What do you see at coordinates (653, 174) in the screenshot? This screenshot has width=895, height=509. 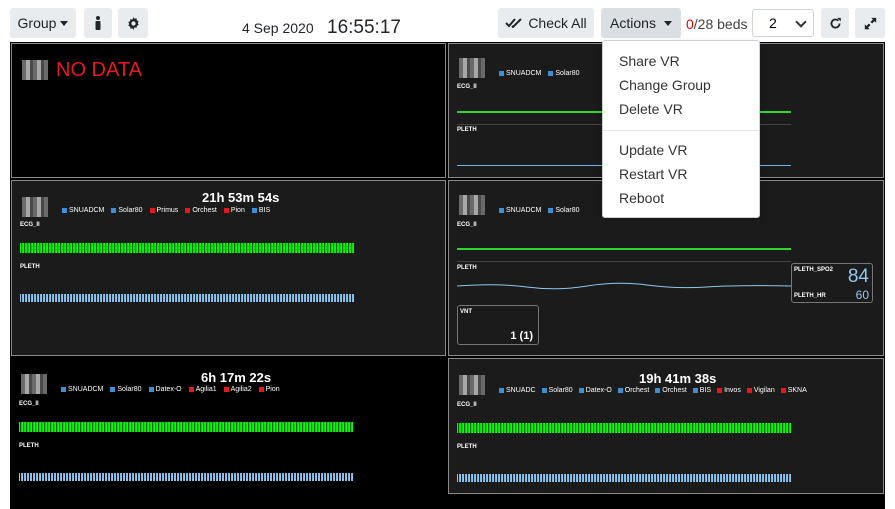 I see `menu-item-restart-vr: Restart VR` at bounding box center [653, 174].